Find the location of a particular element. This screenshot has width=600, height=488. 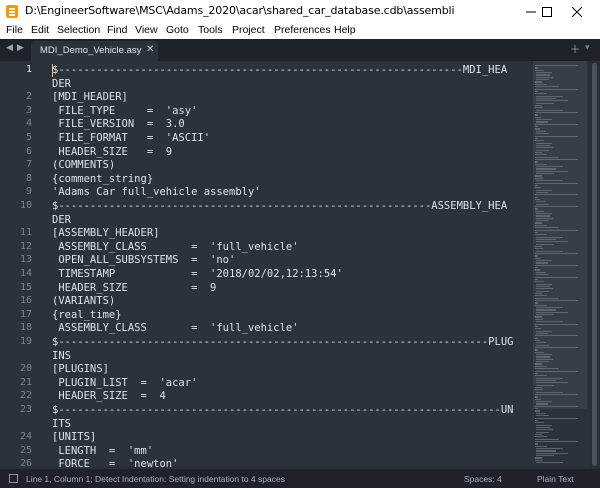

code-line: [ASSEMBLY_HEADER] is located at coordinates (106, 233).